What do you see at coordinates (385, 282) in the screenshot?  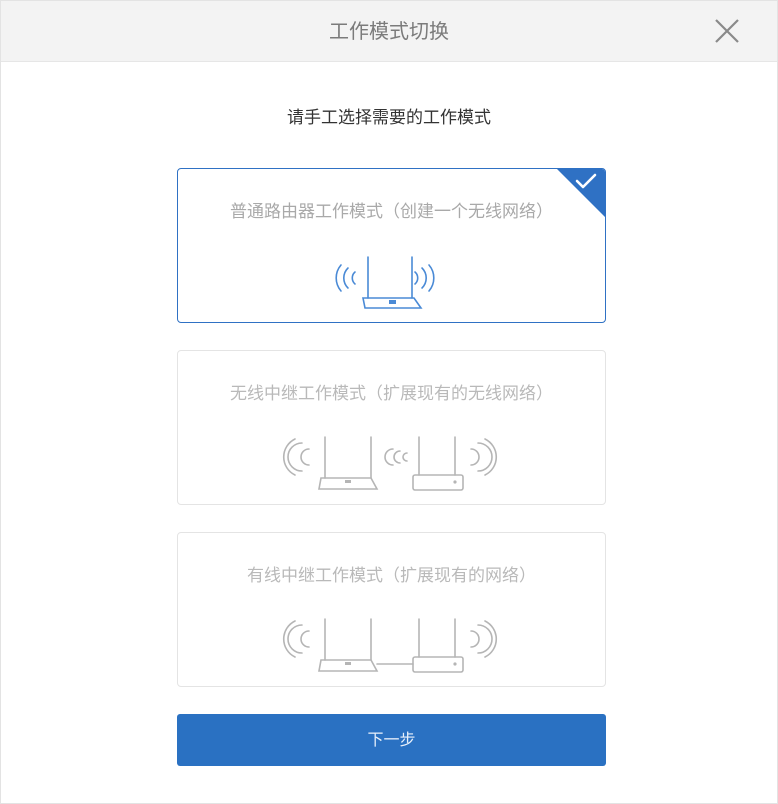 I see `router-wifi-icon` at bounding box center [385, 282].